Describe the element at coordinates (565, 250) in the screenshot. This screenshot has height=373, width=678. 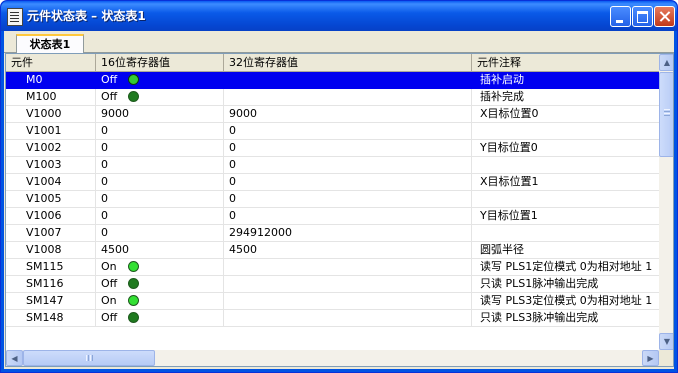
I see `comment-cell: 圆弧半径` at that location.